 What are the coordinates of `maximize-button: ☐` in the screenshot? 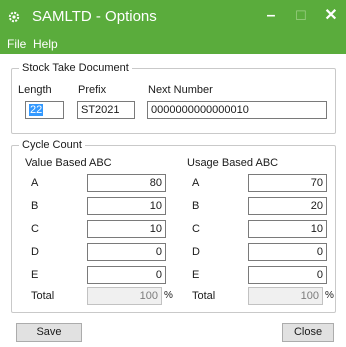 It's located at (301, 16).